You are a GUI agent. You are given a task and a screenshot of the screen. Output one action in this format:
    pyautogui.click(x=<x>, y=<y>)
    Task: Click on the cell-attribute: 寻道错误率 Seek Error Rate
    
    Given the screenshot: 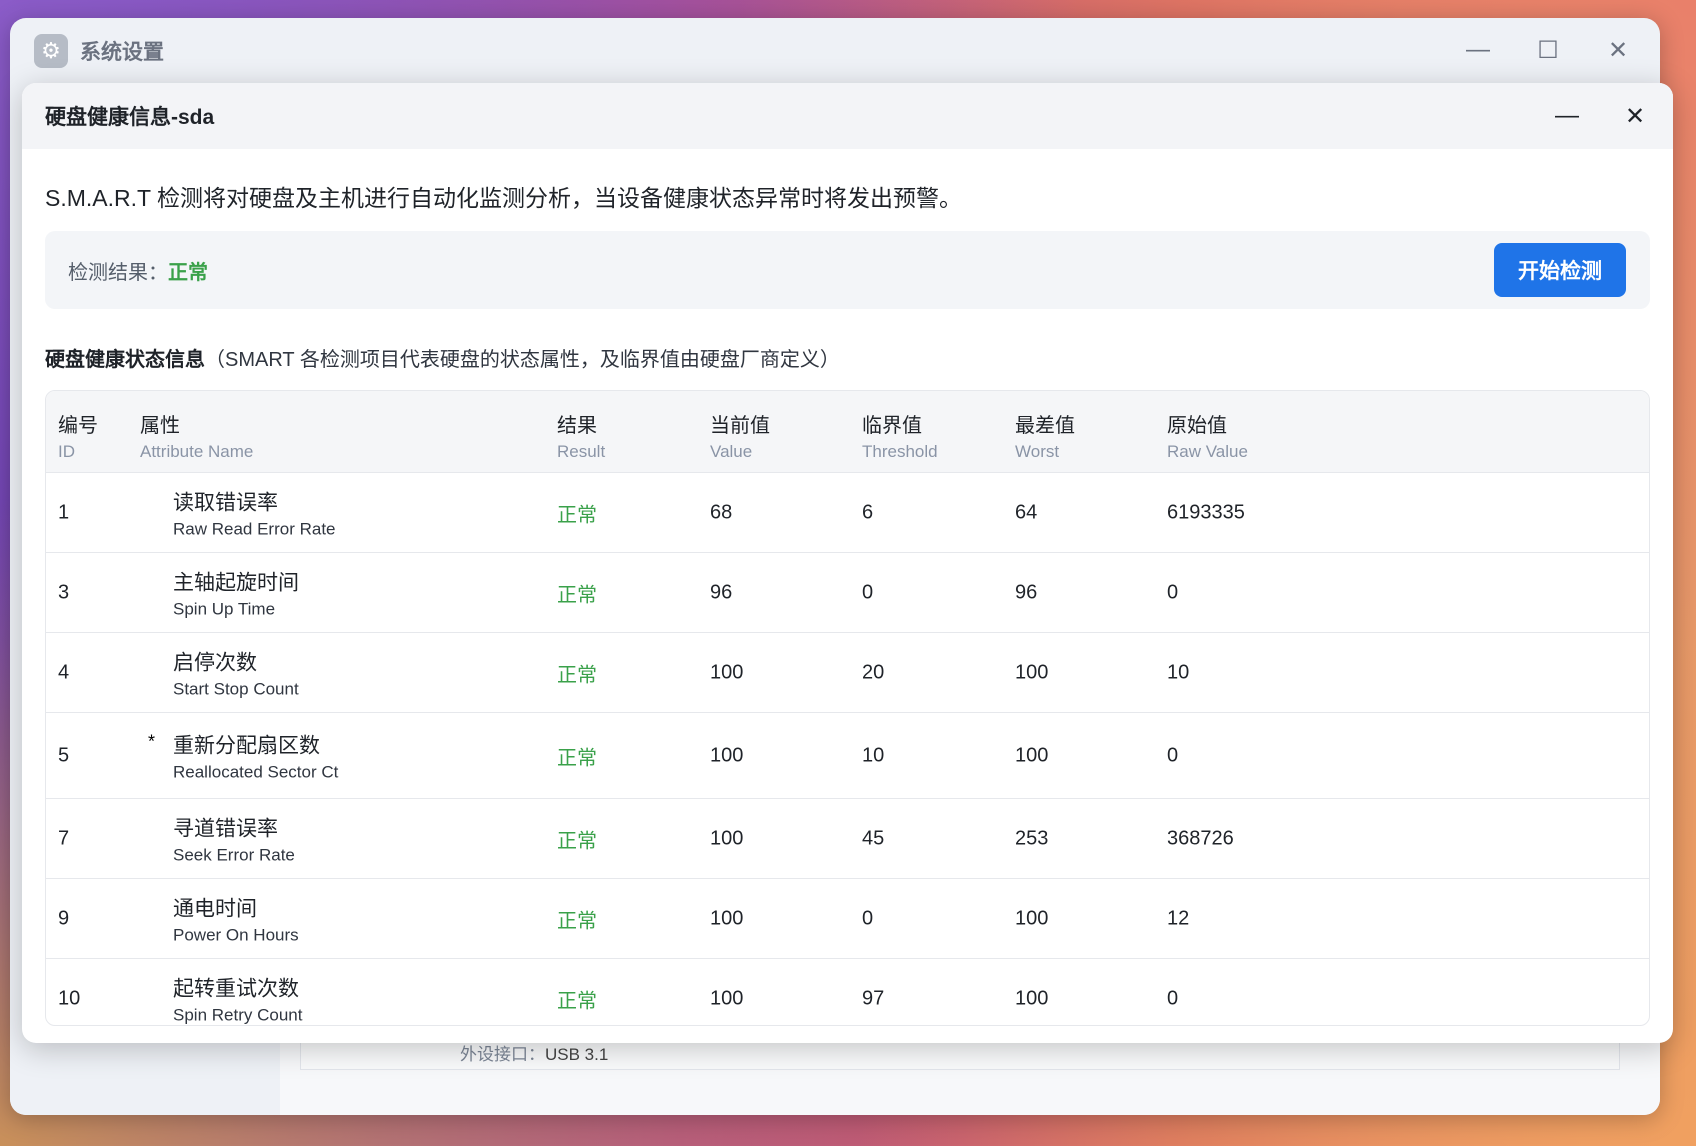 What is the action you would take?
    pyautogui.click(x=234, y=838)
    